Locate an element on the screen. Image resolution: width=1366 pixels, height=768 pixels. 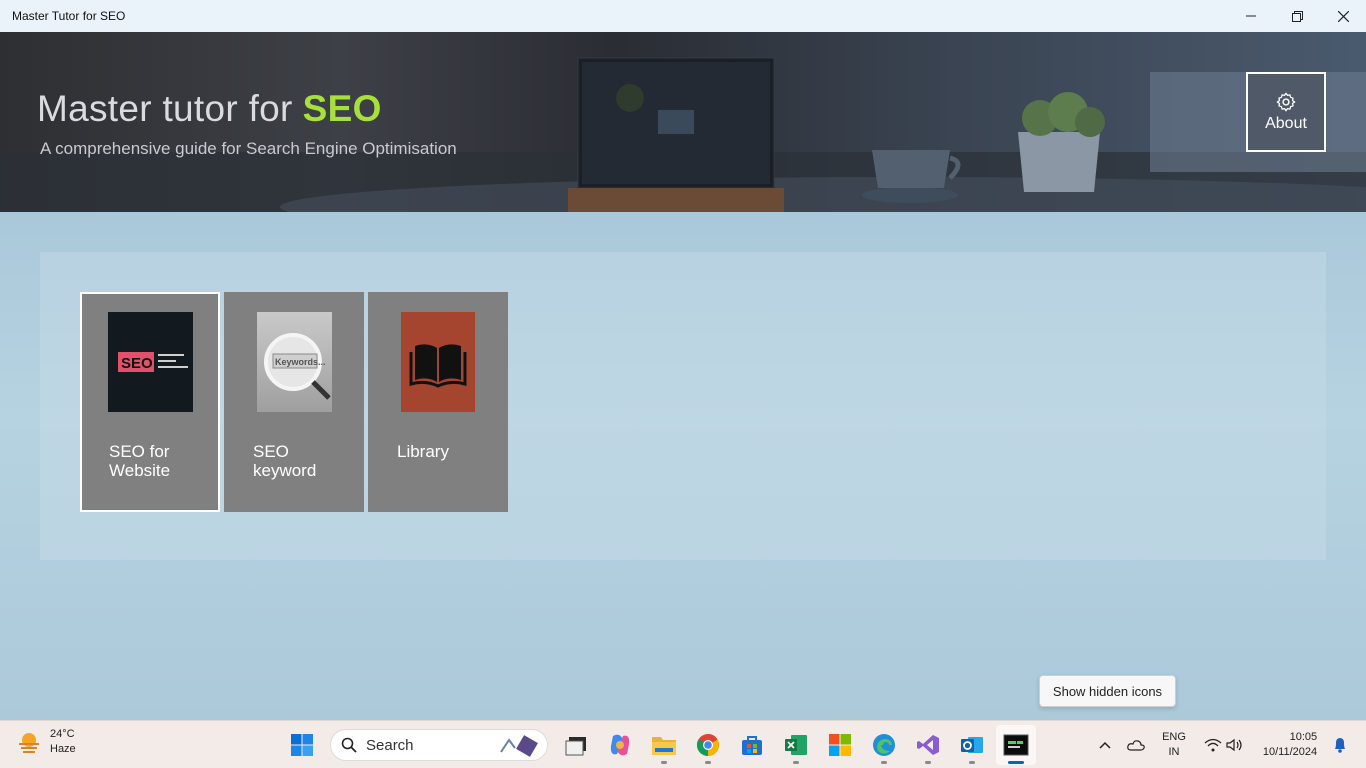
clock: 10:05 10/11/2024 is located at coordinates (1290, 744).